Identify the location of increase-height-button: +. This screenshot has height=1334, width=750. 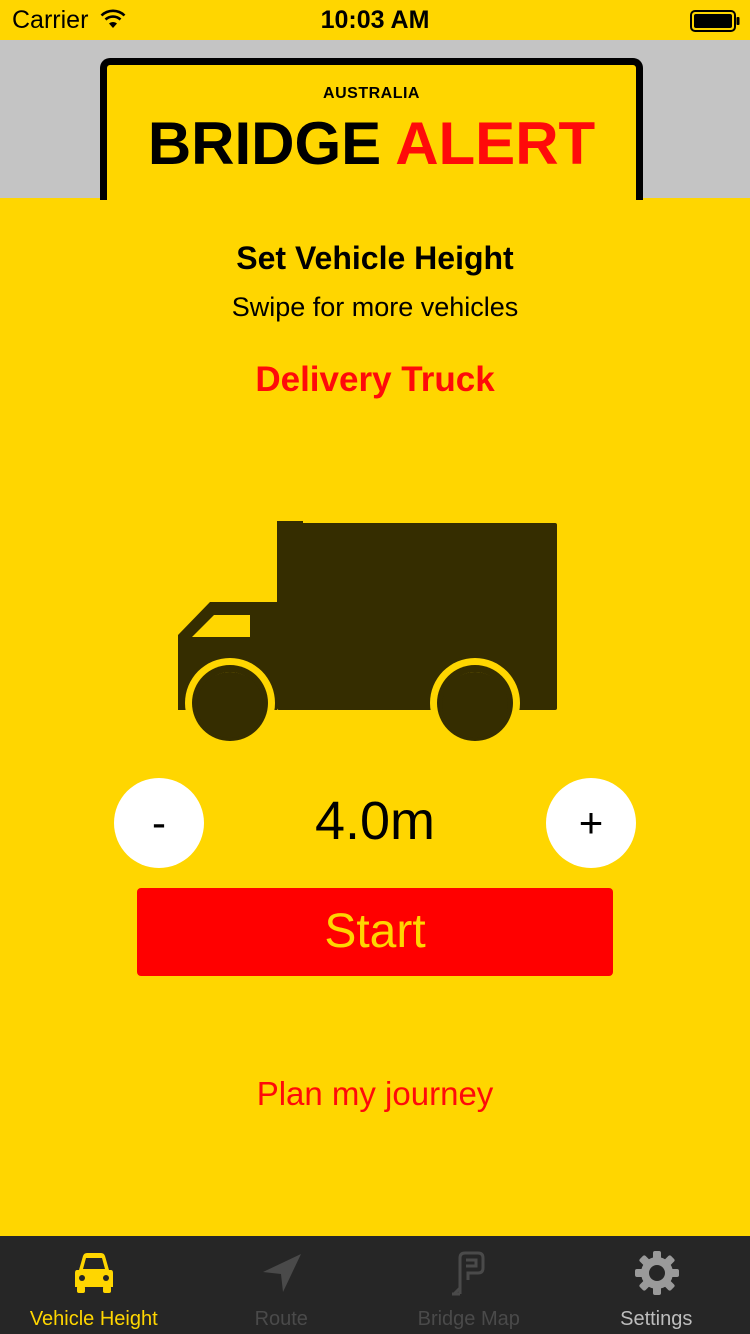
(591, 823).